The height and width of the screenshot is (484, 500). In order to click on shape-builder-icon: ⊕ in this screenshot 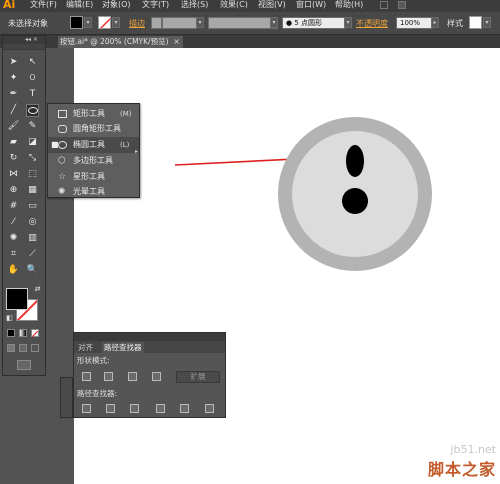, I will do `click(13, 190)`.